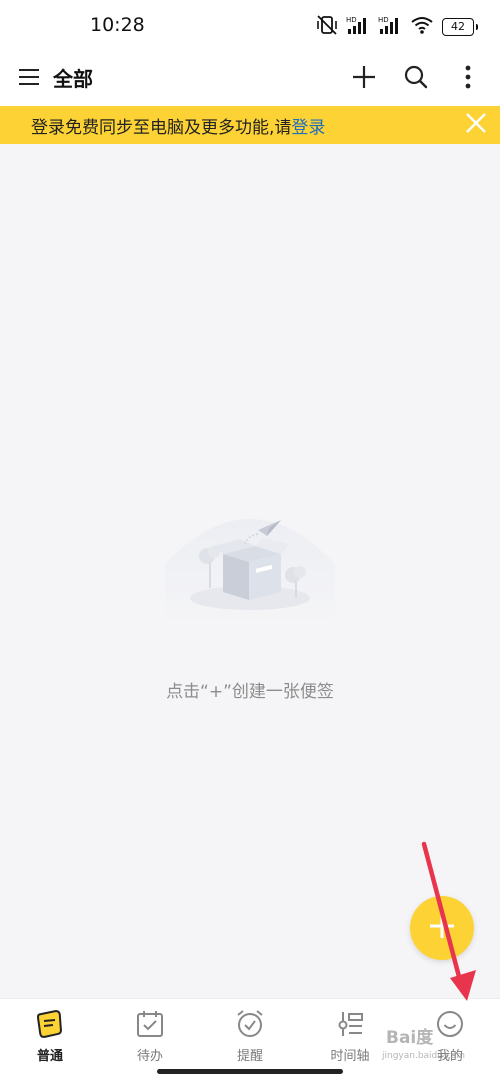  What do you see at coordinates (250, 79) in the screenshot?
I see `app-bar: 全部` at bounding box center [250, 79].